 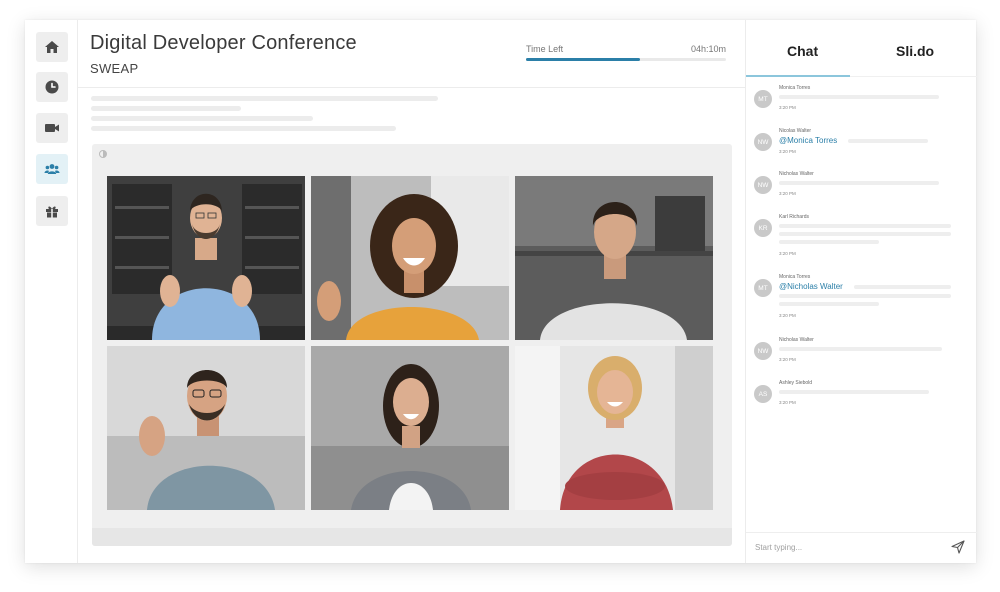 I want to click on message-sender: Karl Richards, so click(x=794, y=217).